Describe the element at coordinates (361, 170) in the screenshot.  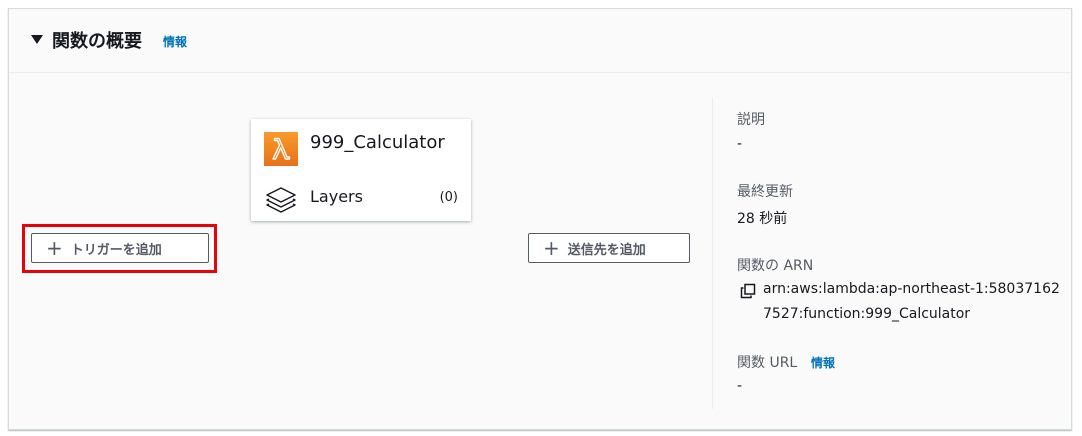
I see `function-card: 999_Calculator Layers (0)` at that location.